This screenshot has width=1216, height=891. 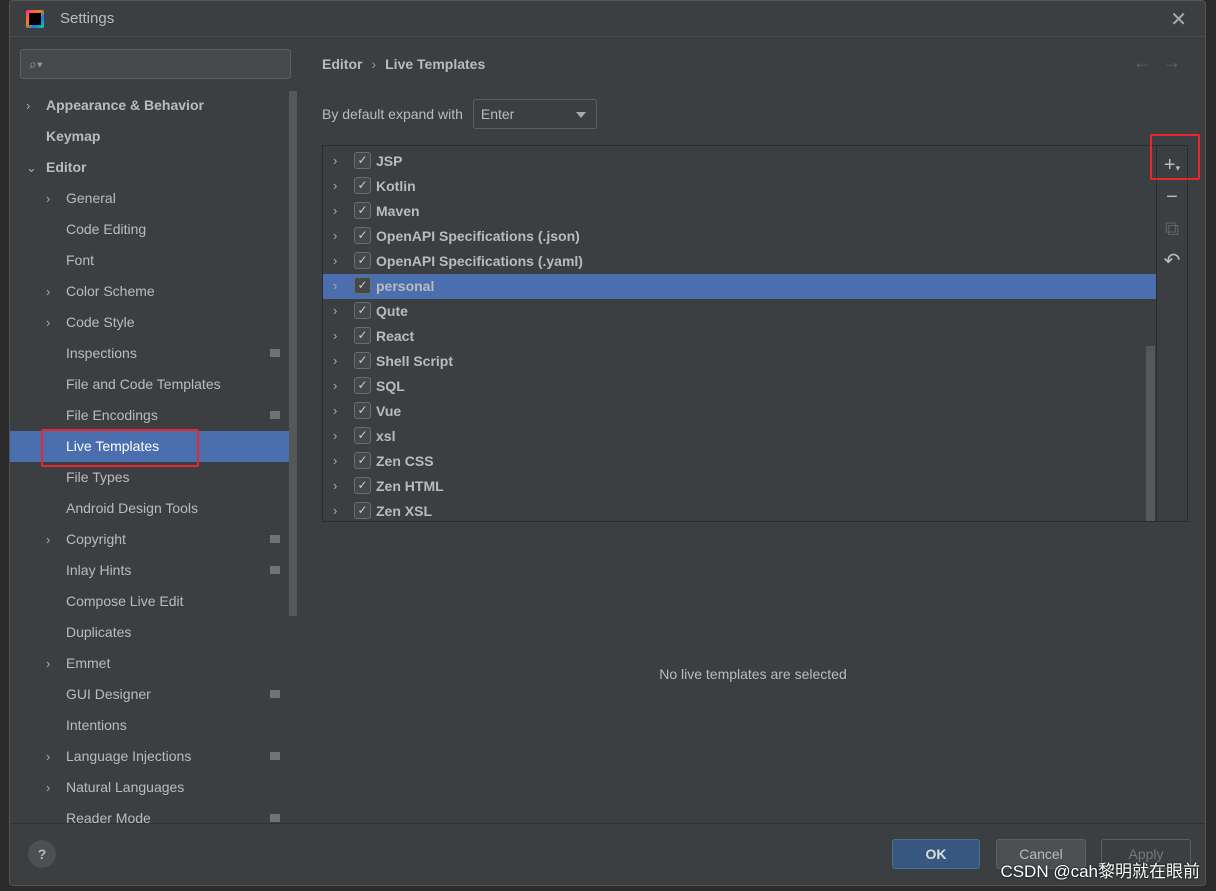 I want to click on sidebar-item-label: Font, so click(x=80, y=260).